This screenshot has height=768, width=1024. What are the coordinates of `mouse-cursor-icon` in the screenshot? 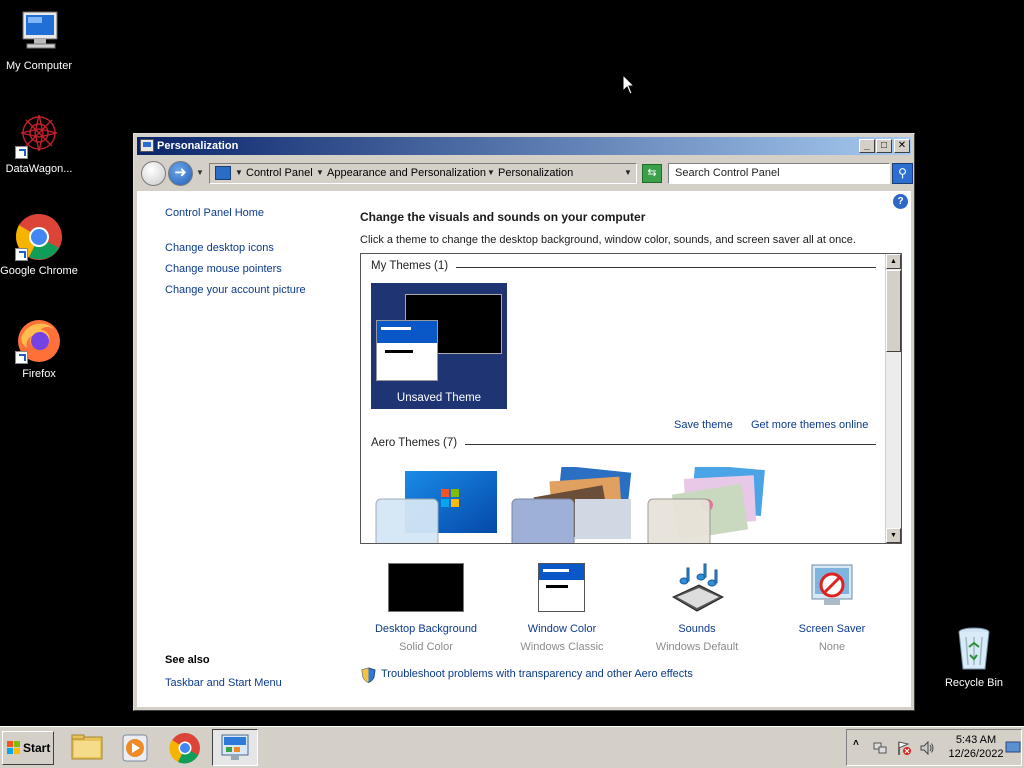 It's located at (629, 84).